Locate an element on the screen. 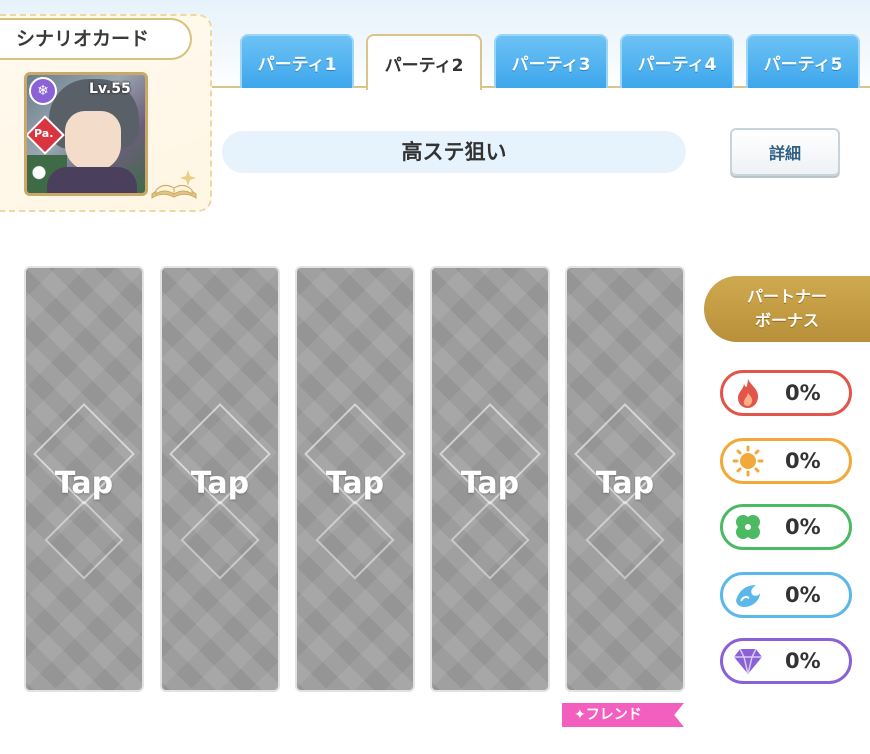  card-level: Lv.55 is located at coordinates (110, 89).